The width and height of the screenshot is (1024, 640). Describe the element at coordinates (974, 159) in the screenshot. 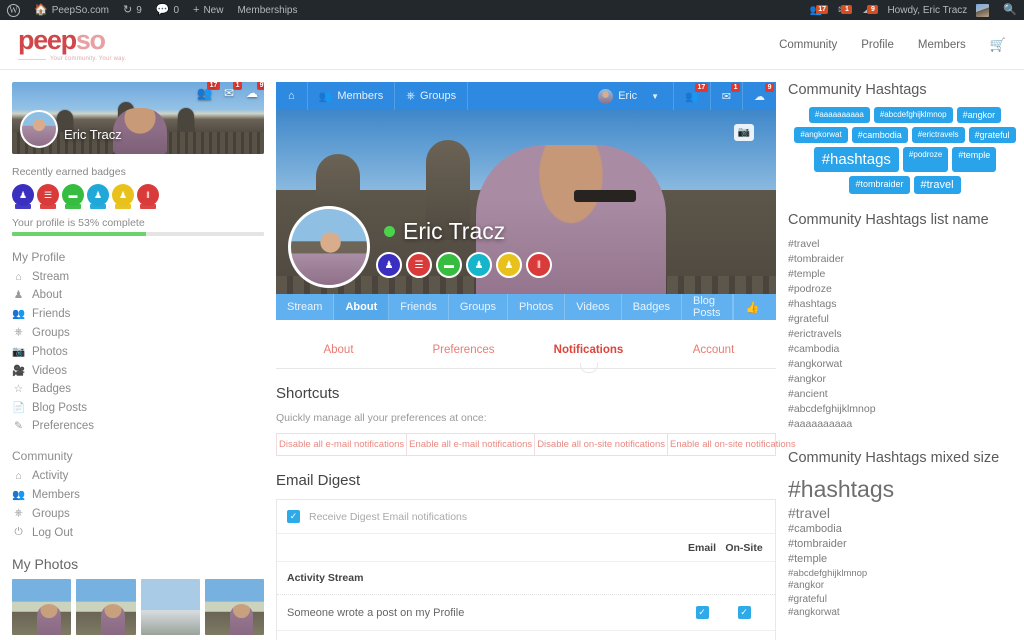

I see `hashtag-pill: #temple` at that location.